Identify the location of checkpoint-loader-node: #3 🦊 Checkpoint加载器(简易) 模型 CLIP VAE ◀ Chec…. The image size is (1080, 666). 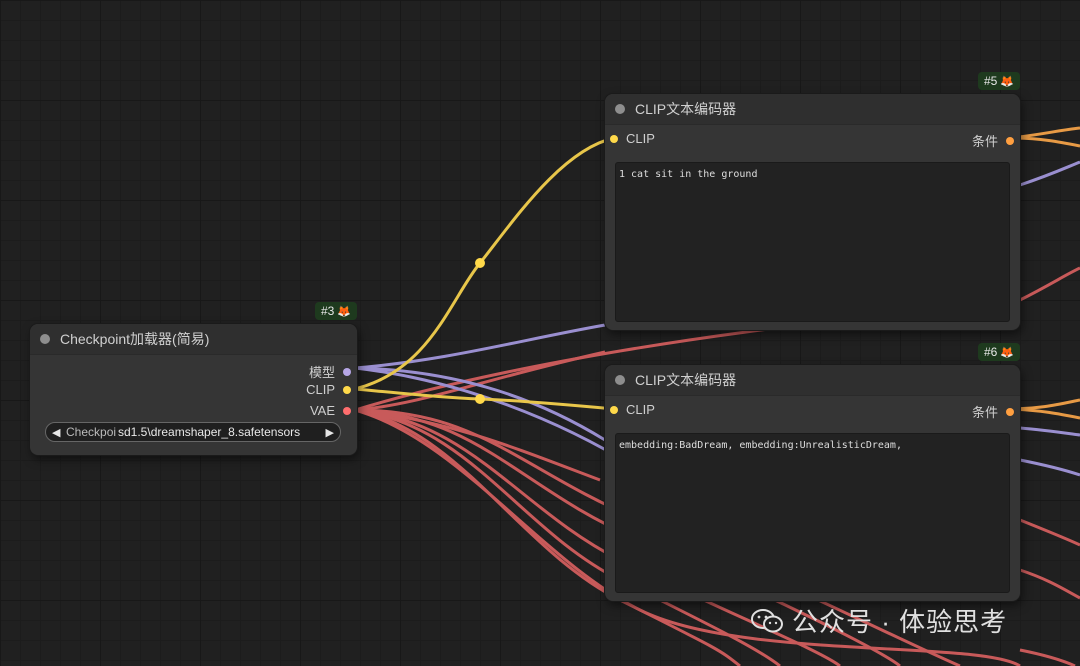
(193, 378).